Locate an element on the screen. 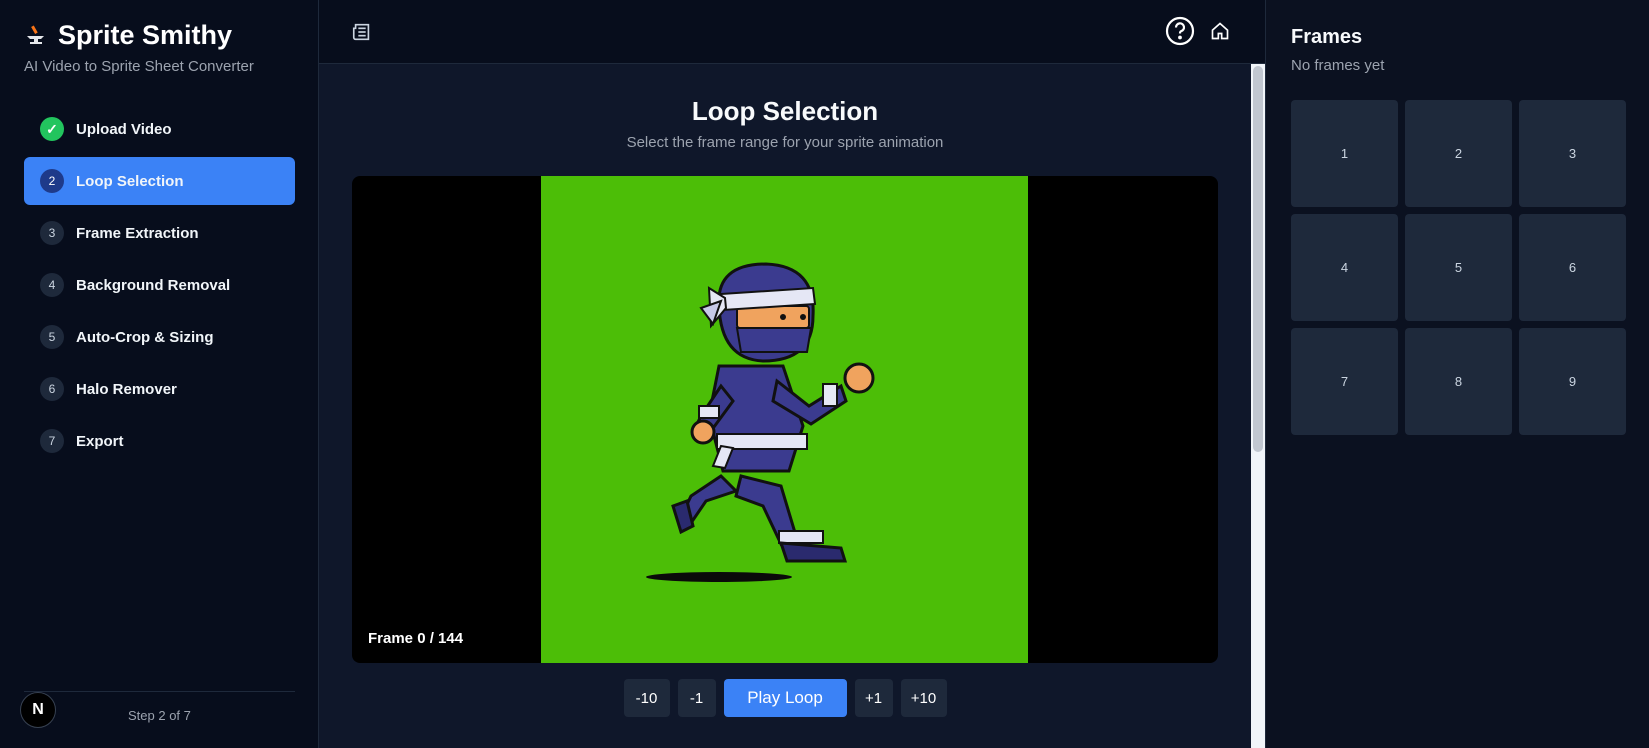  brand: Sprite Smithy is located at coordinates (128, 35).